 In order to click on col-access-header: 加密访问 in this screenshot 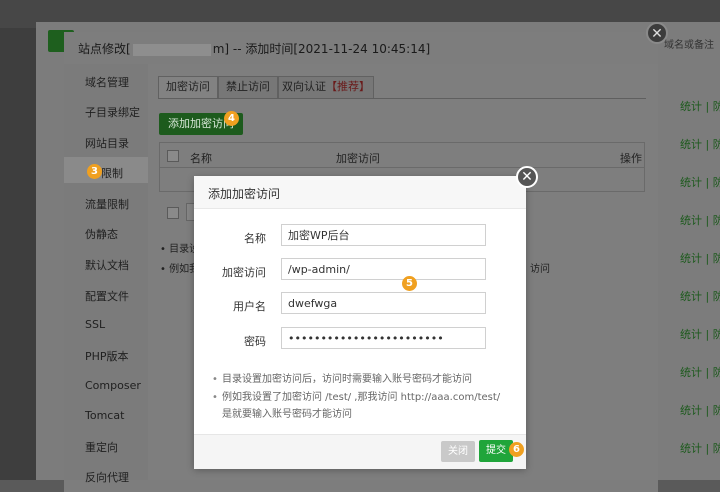, I will do `click(358, 158)`.